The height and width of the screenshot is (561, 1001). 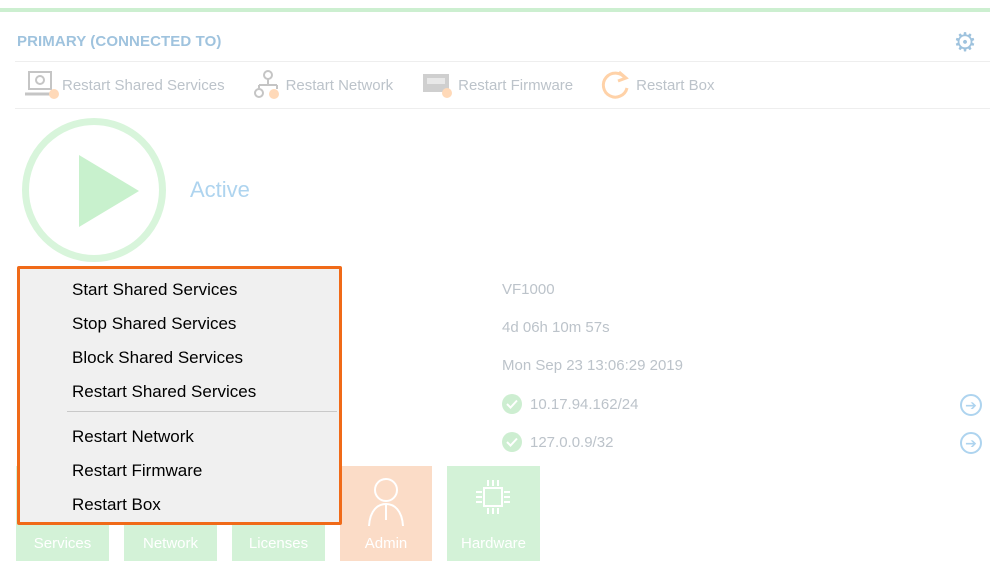 What do you see at coordinates (528, 289) in the screenshot?
I see `model-value: VF1000` at bounding box center [528, 289].